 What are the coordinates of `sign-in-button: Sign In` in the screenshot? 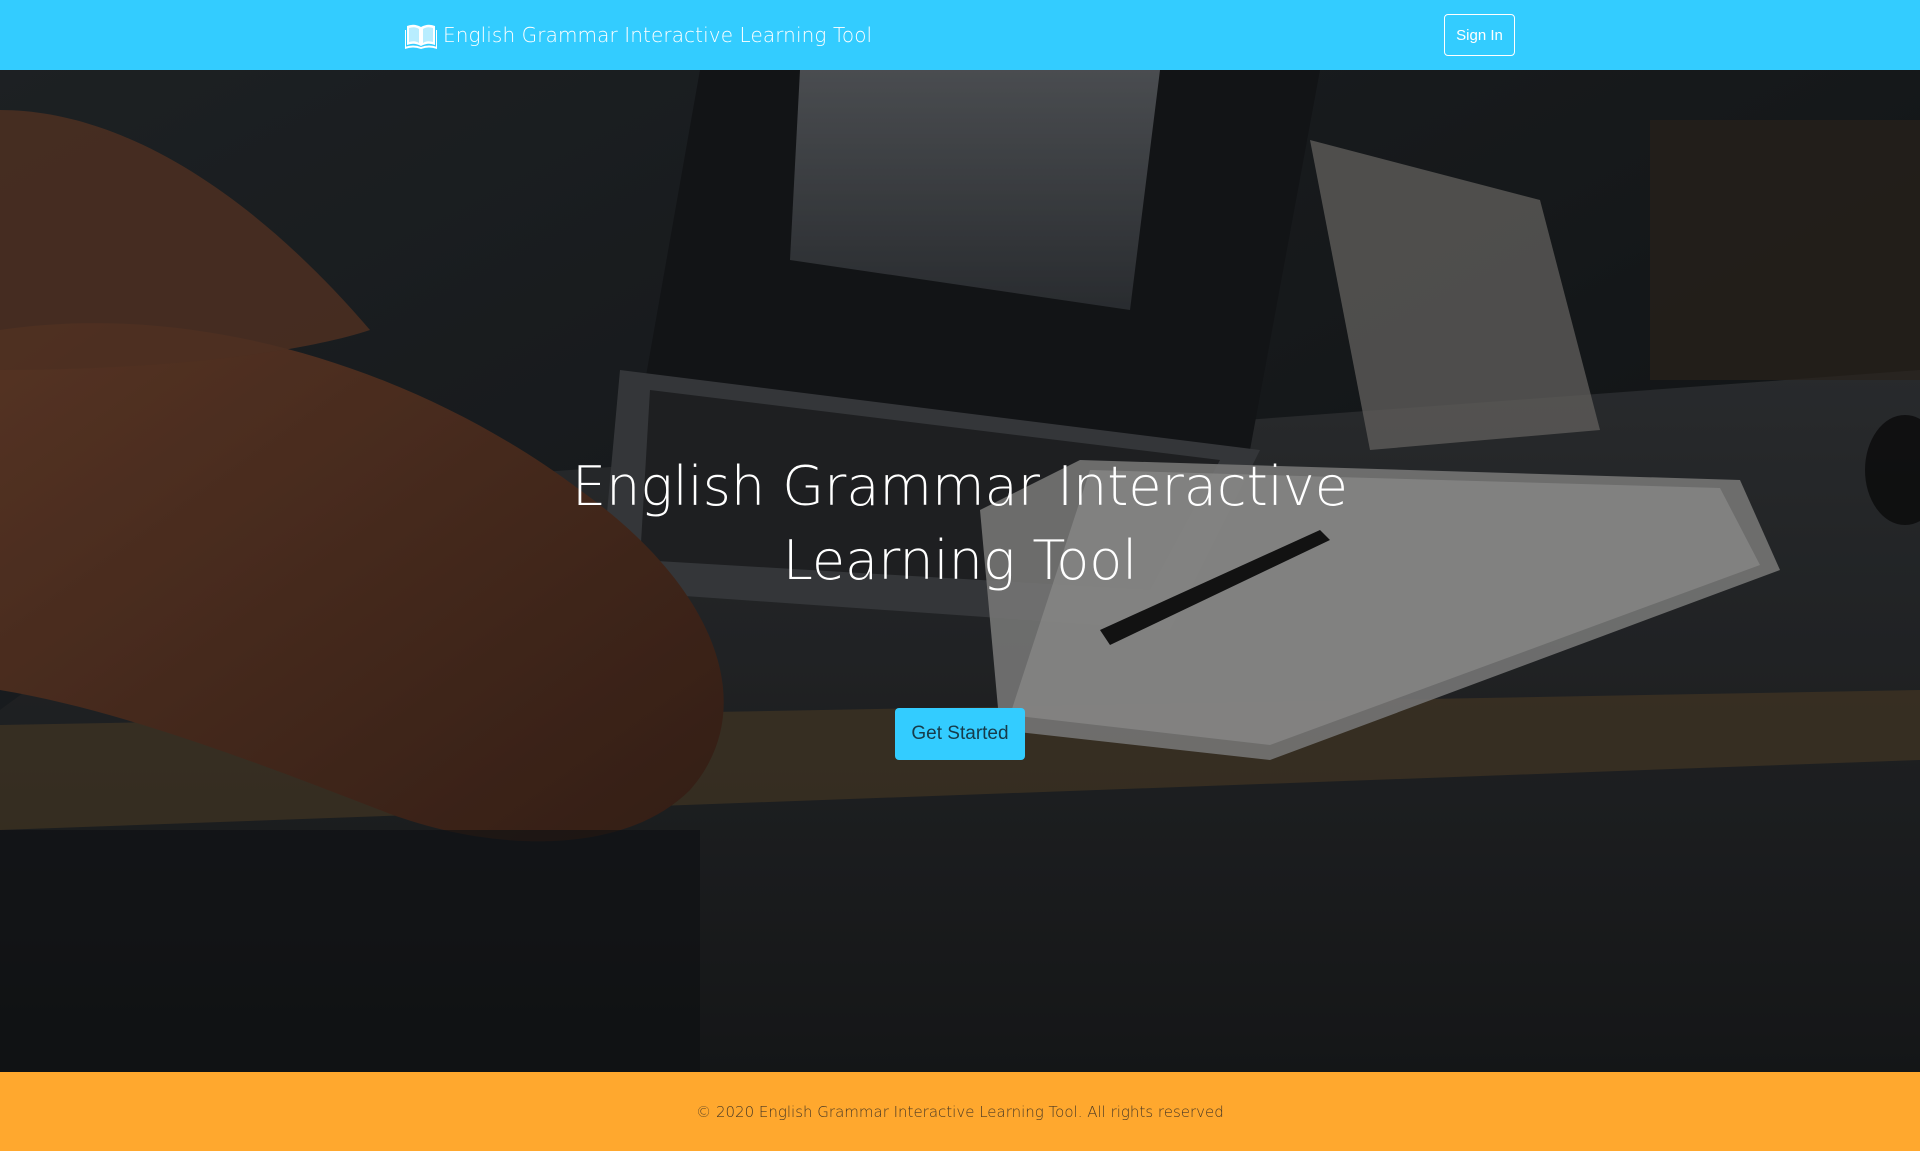 It's located at (1479, 35).